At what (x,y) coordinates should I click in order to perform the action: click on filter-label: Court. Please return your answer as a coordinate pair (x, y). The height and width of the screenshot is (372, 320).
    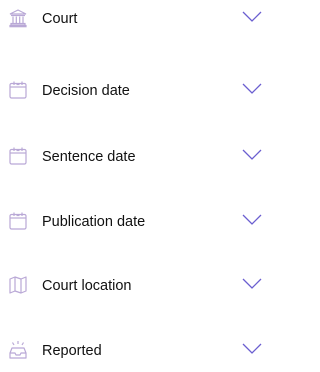
    Looking at the image, I should click on (60, 19).